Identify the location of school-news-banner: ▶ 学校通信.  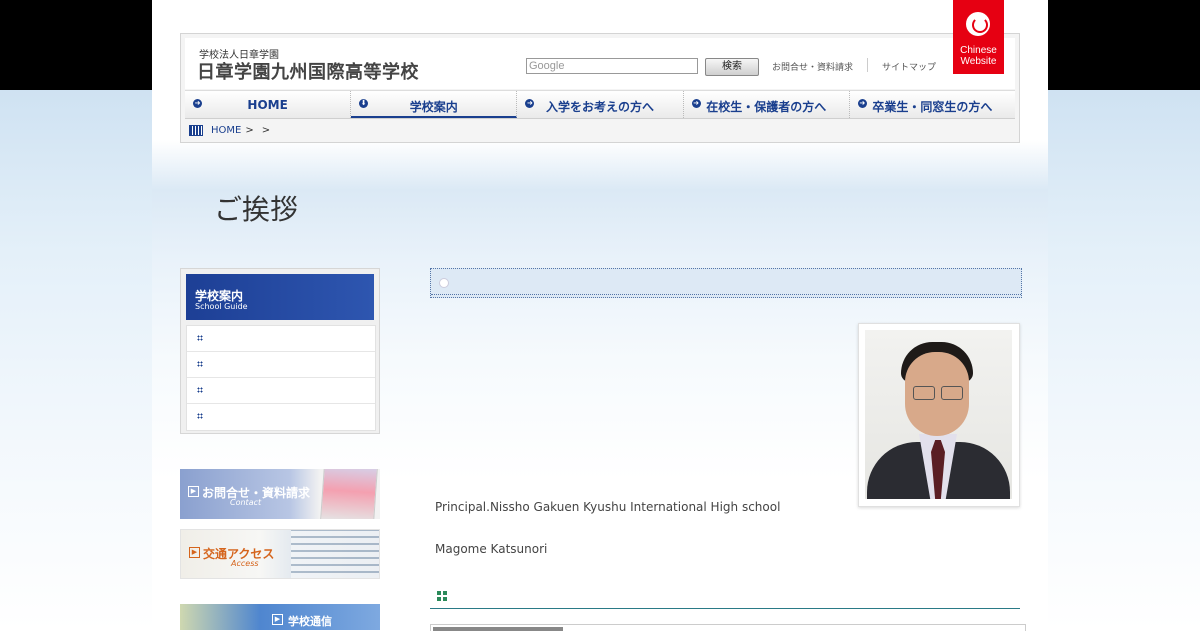
(280, 617).